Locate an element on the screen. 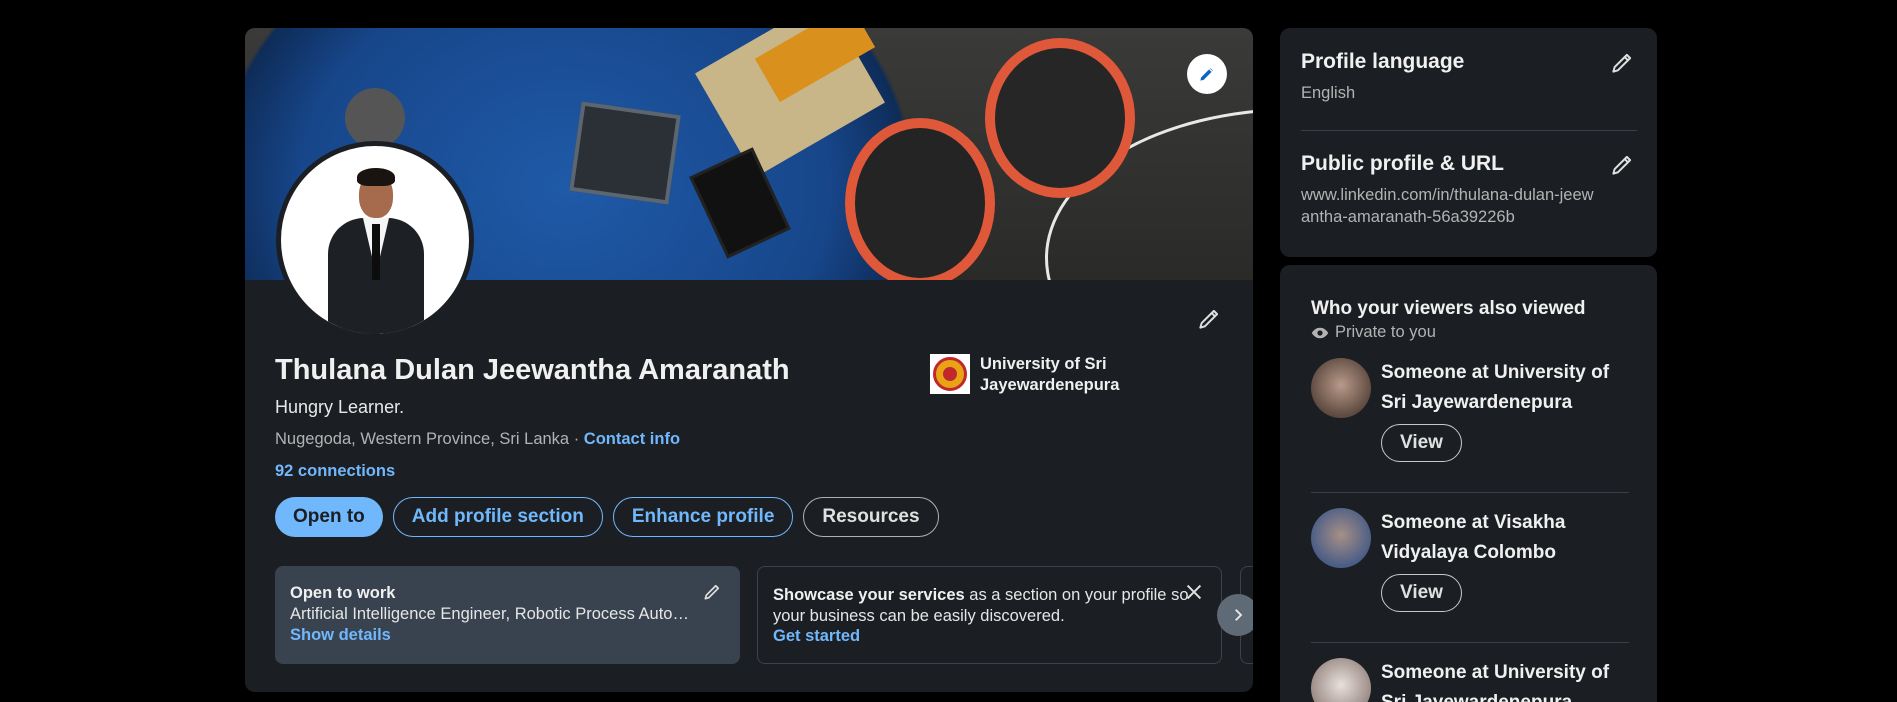 The width and height of the screenshot is (1897, 702). profile-name: Thulana Dulan Jeewantha Amaranath is located at coordinates (532, 370).